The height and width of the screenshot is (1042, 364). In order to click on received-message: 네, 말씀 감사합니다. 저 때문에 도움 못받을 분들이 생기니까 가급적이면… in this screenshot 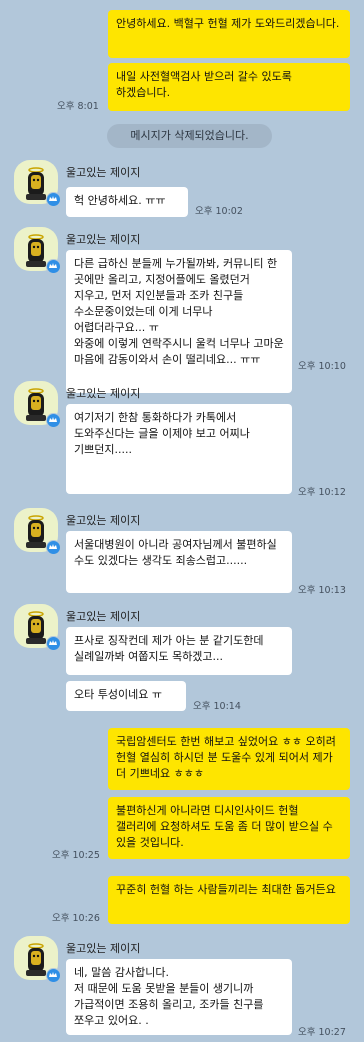, I will do `click(179, 997)`.